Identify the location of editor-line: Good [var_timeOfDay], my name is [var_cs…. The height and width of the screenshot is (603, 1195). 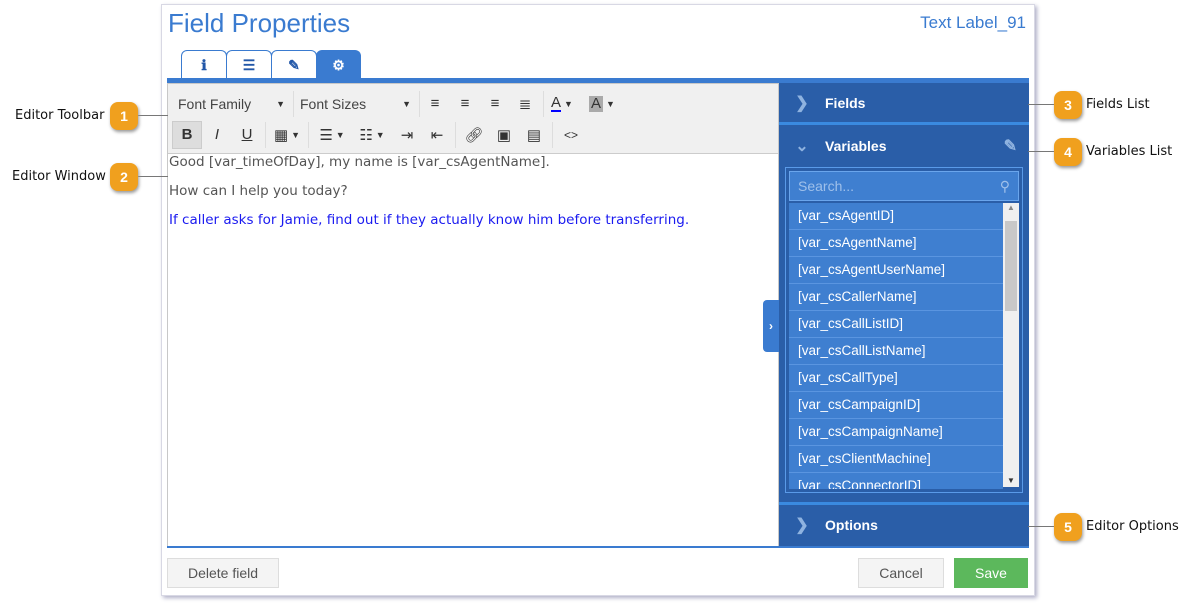
(359, 162).